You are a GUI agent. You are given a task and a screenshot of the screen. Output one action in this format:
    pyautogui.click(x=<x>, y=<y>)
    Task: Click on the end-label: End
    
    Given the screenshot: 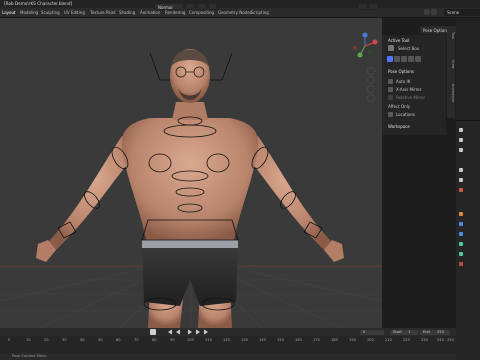 What is the action you would take?
    pyautogui.click(x=426, y=332)
    